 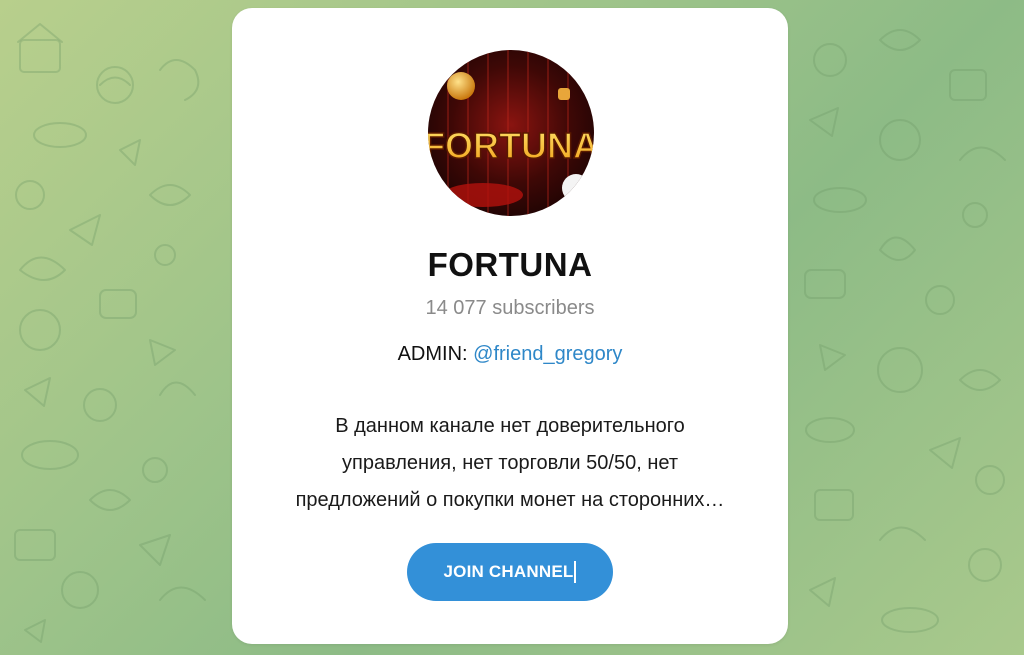 What do you see at coordinates (432, 354) in the screenshot?
I see `admin-label: ADMIN:` at bounding box center [432, 354].